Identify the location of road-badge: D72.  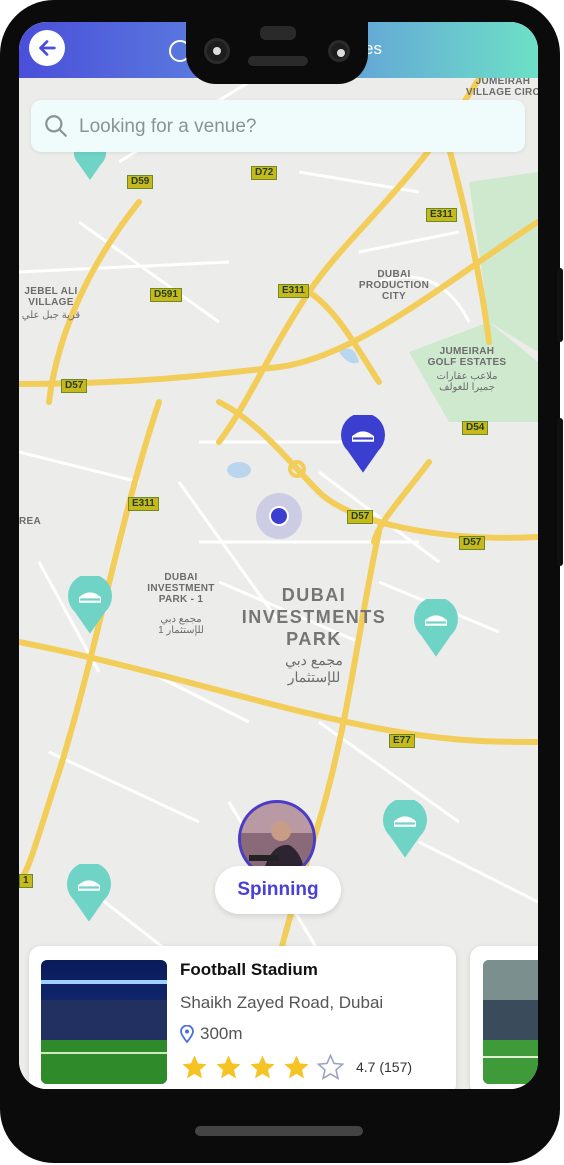
(264, 173).